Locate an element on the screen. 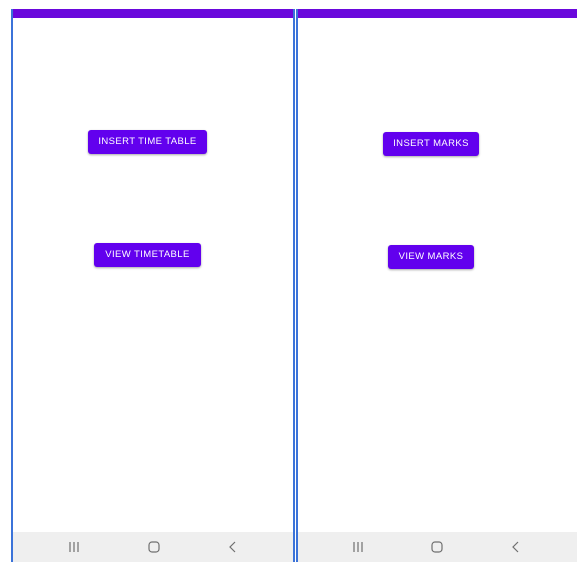 Image resolution: width=577 pixels, height=562 pixels. insert-timetable-button: INSERT TIME TABLE is located at coordinates (147, 142).